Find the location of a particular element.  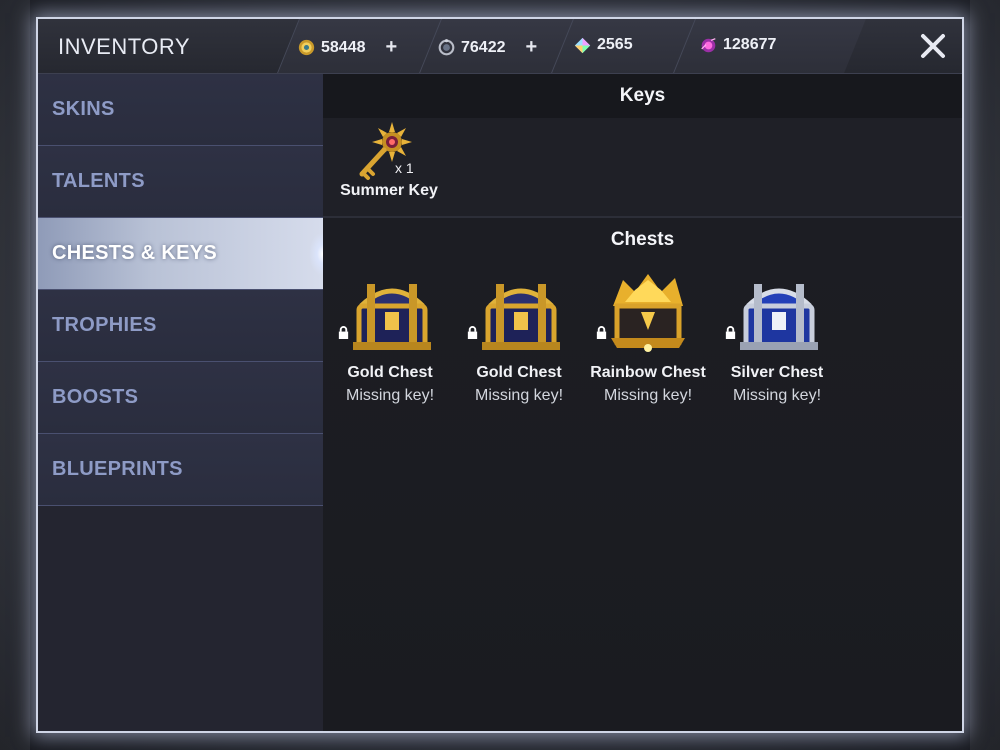

sidebar-item-boosts: BOOSTS is located at coordinates (180, 398).